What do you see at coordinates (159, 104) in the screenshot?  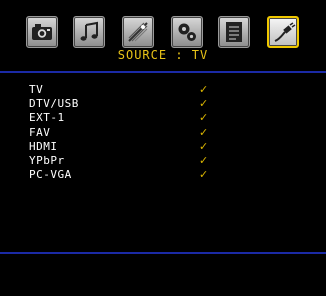 I see `source-row-dtv-usb: DTV/USB ✓` at bounding box center [159, 104].